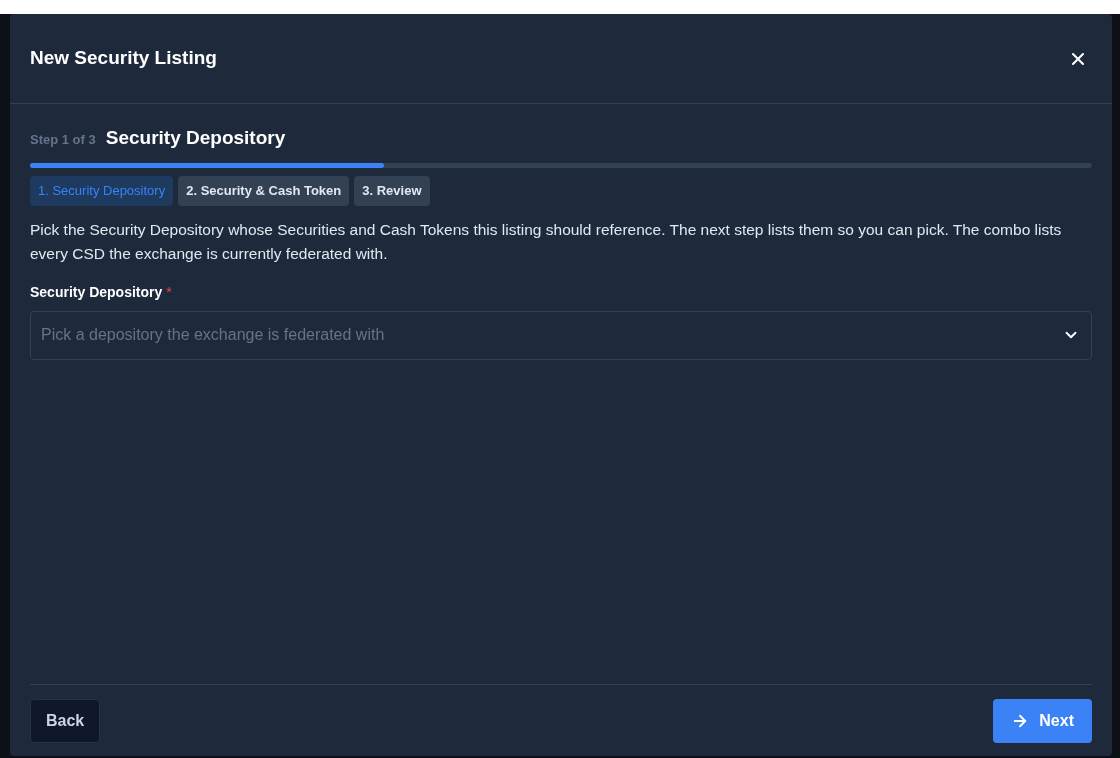 The height and width of the screenshot is (758, 1120). What do you see at coordinates (546, 241) in the screenshot?
I see `step-description: Pick the Security Depository whose Securities and Cash Tokens this listing should reference. The next step lists them so you can pick. The combo lists every CSD the exchange is currently federated with.` at bounding box center [546, 241].